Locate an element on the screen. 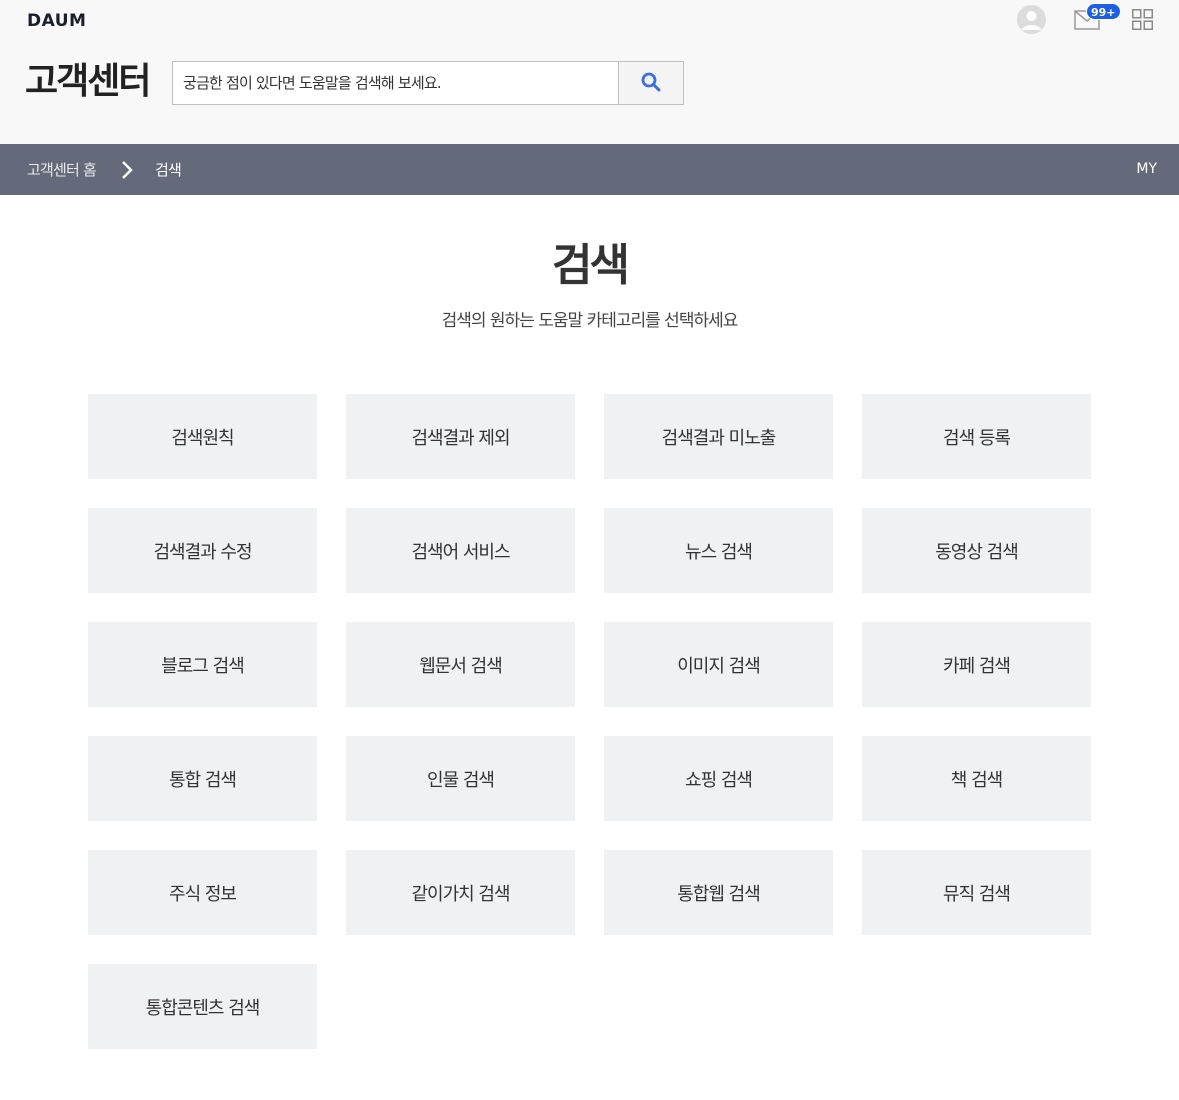 This screenshot has height=1100, width=1179. category-card: 검색결과 제외 is located at coordinates (460, 436).